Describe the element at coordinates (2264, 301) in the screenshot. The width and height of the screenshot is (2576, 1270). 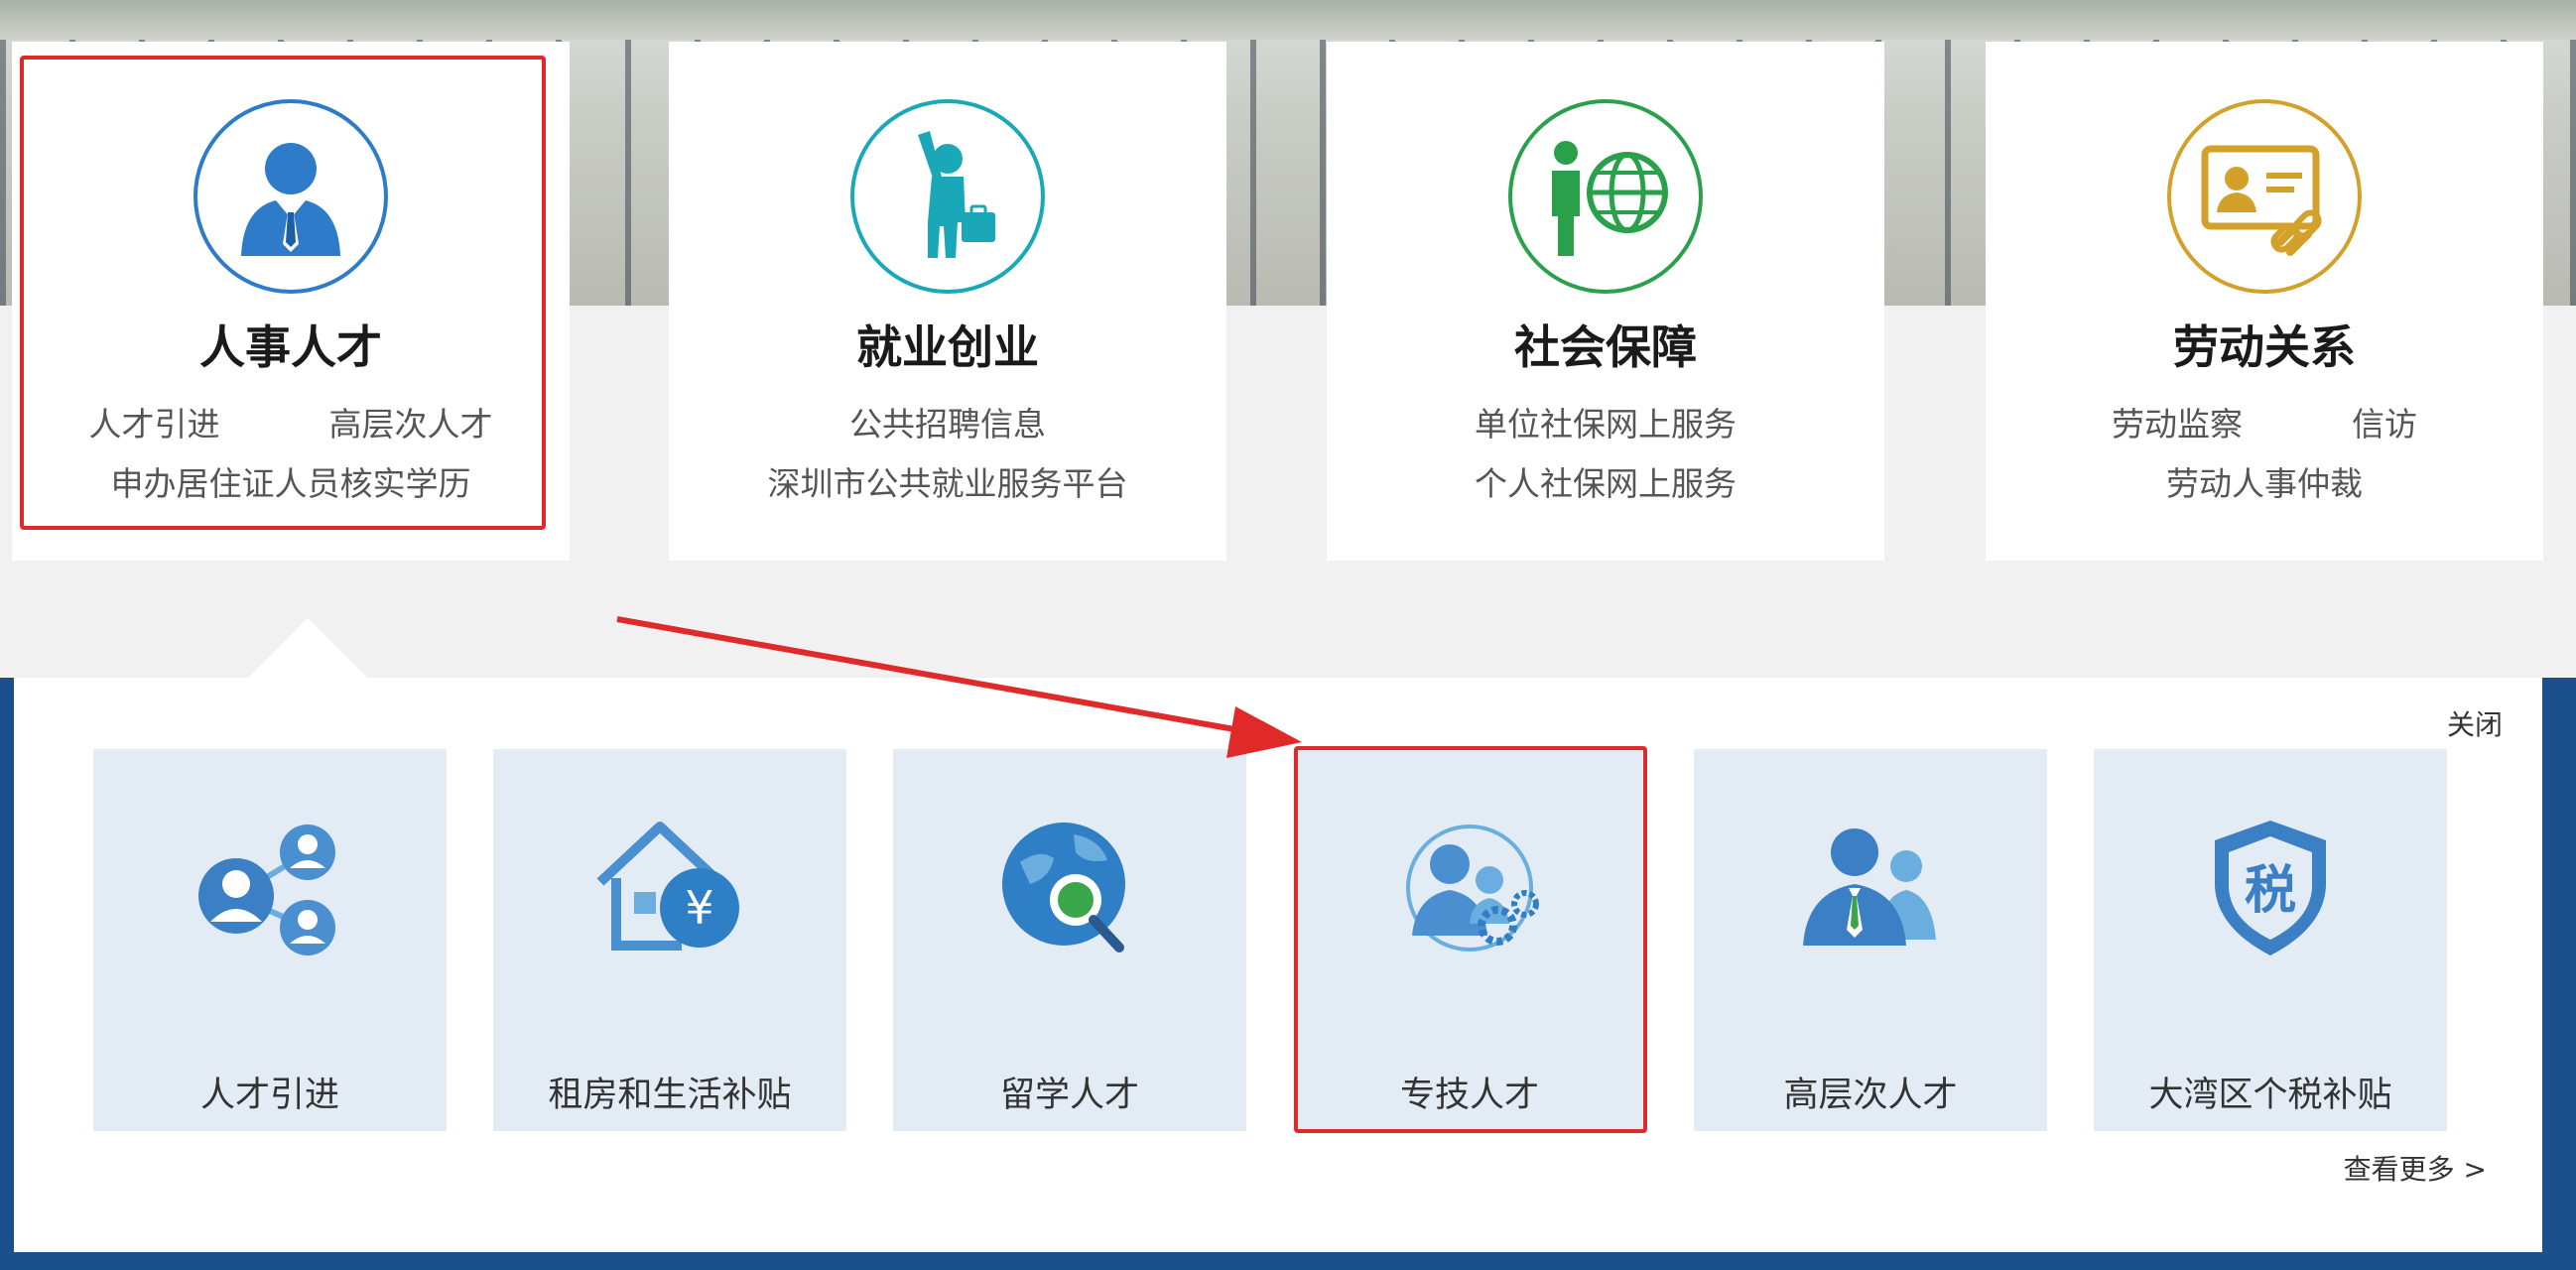
I see `category-card-labor-relations: 劳动关系 劳动监察 信访 劳动人事仲裁` at that location.